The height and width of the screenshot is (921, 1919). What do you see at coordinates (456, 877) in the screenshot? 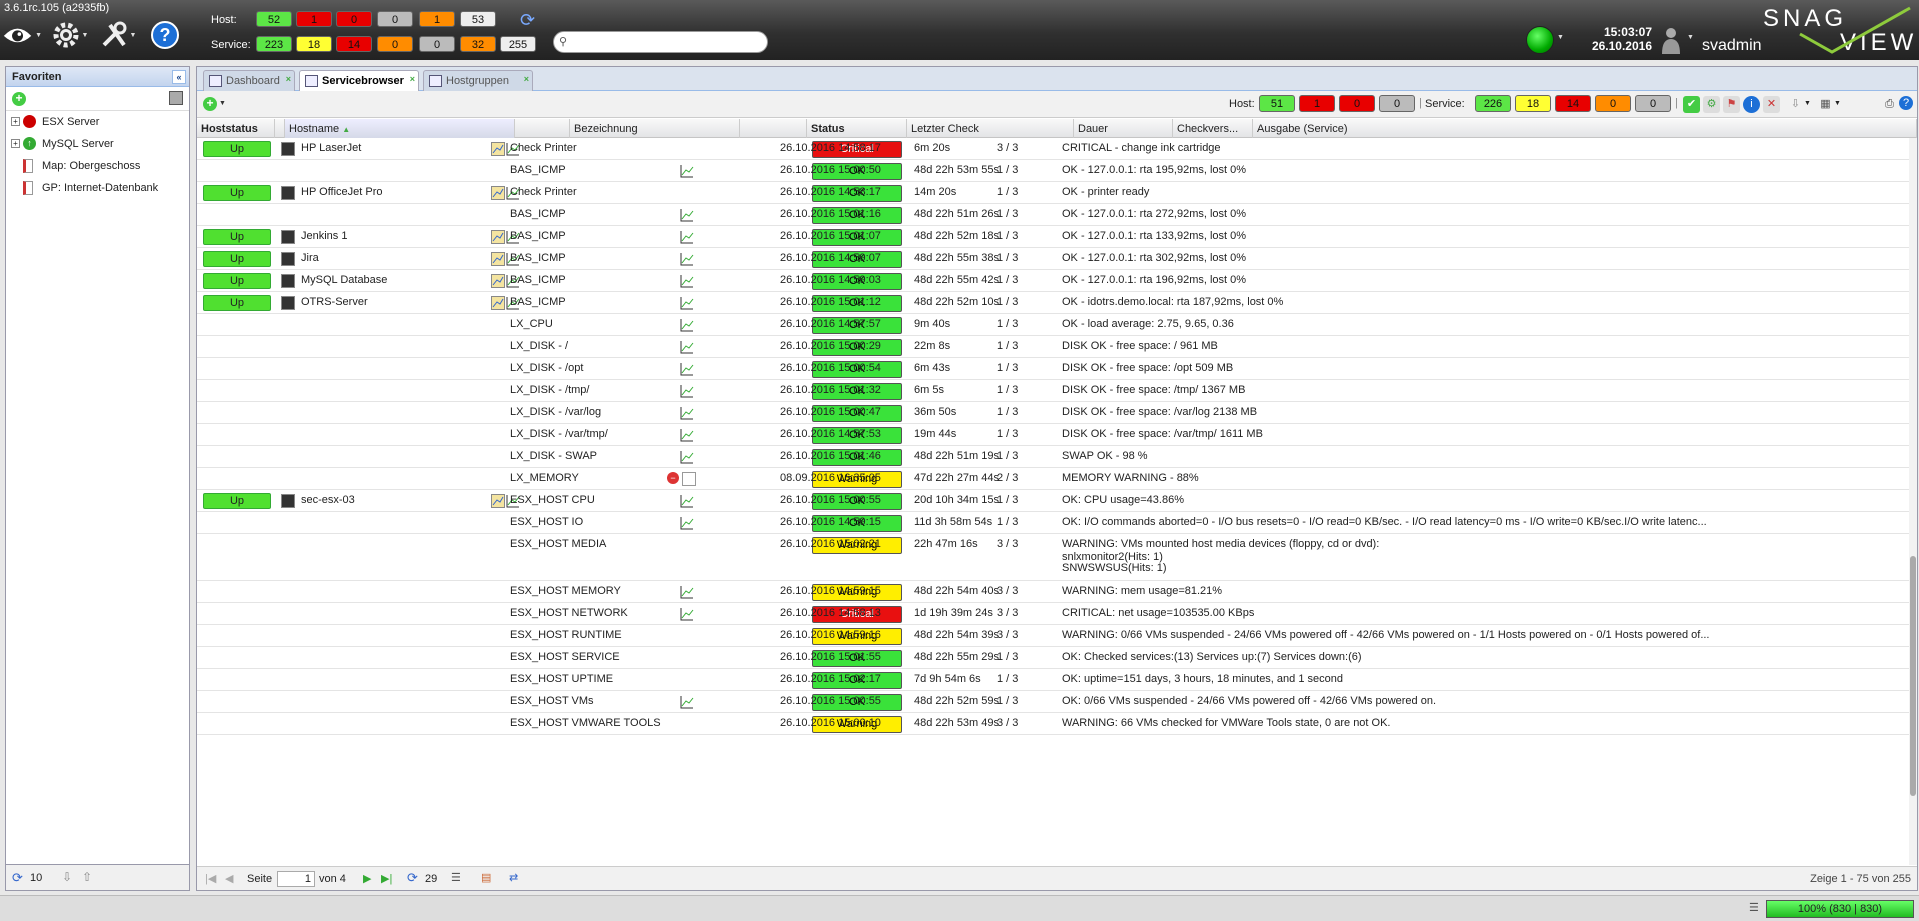
I see `list-icon: ☰` at bounding box center [456, 877].